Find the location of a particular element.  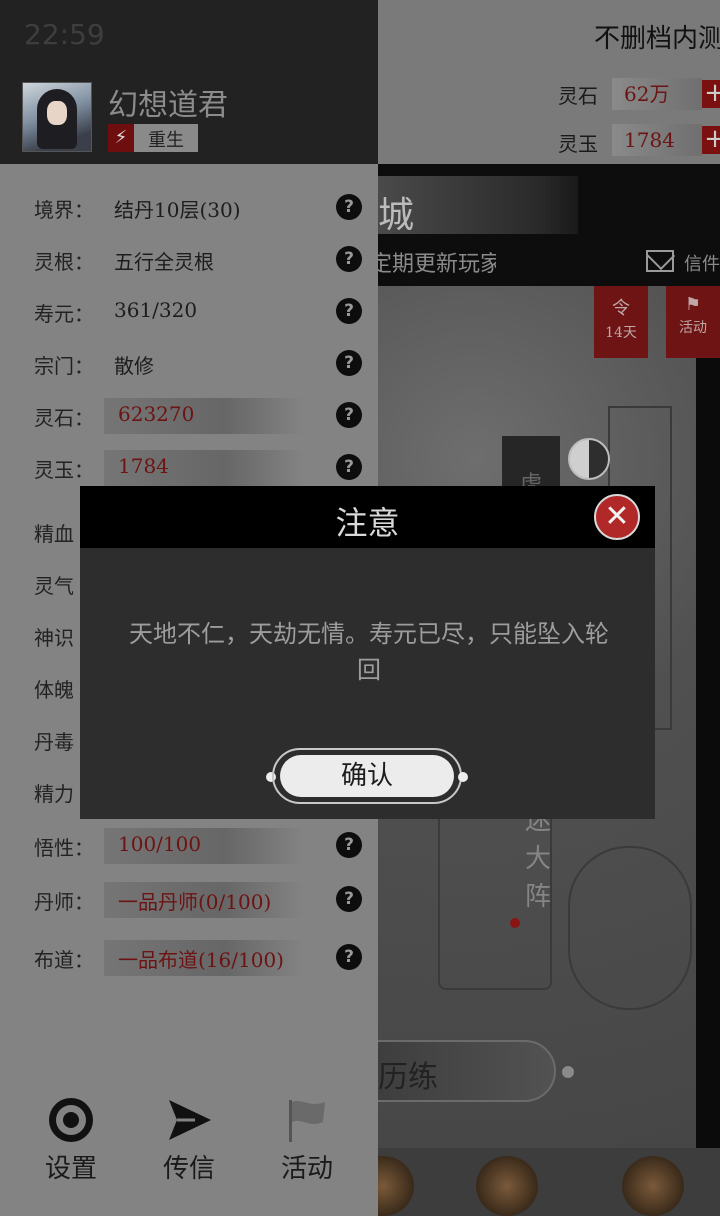

stat-label: 布道： is located at coordinates (64, 960).